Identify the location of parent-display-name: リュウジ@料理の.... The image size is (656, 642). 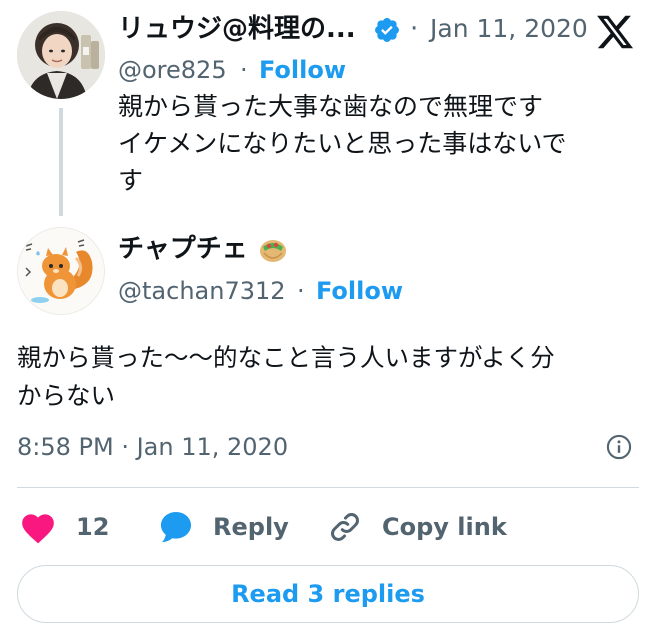
(237, 29).